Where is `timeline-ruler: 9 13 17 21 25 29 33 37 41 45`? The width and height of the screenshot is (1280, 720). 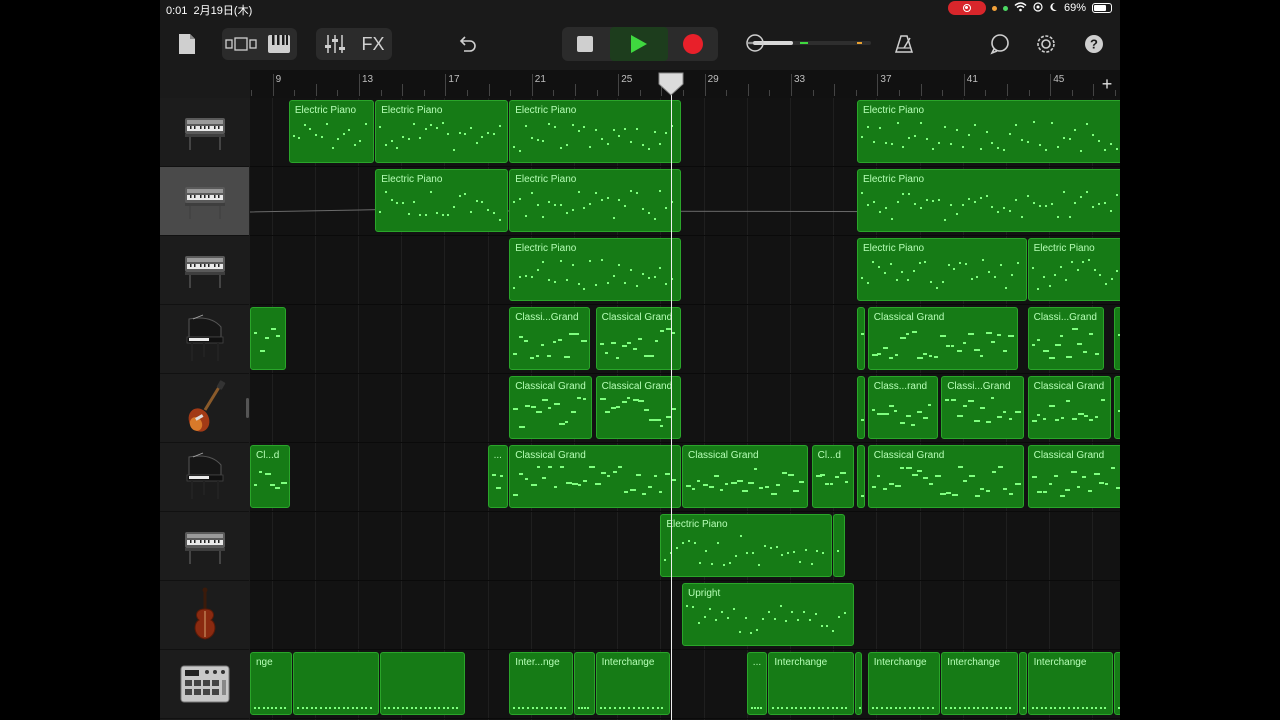 timeline-ruler: 9 13 17 21 25 29 33 37 41 45 is located at coordinates (685, 84).